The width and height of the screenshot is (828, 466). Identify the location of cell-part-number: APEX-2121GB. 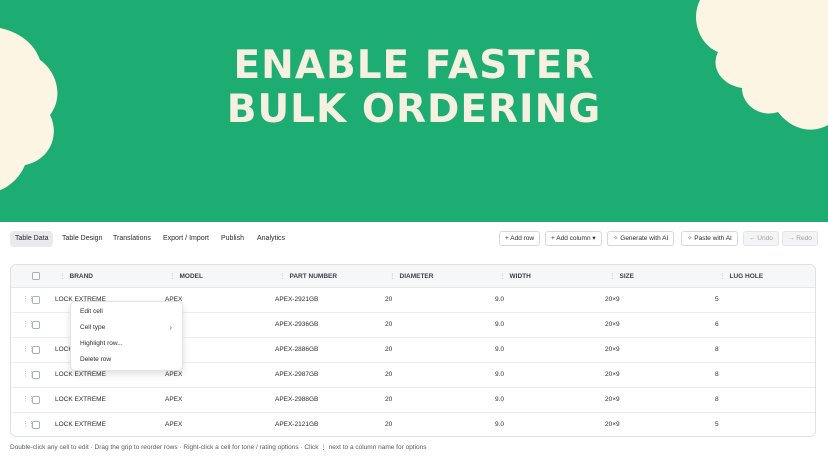
(296, 424).